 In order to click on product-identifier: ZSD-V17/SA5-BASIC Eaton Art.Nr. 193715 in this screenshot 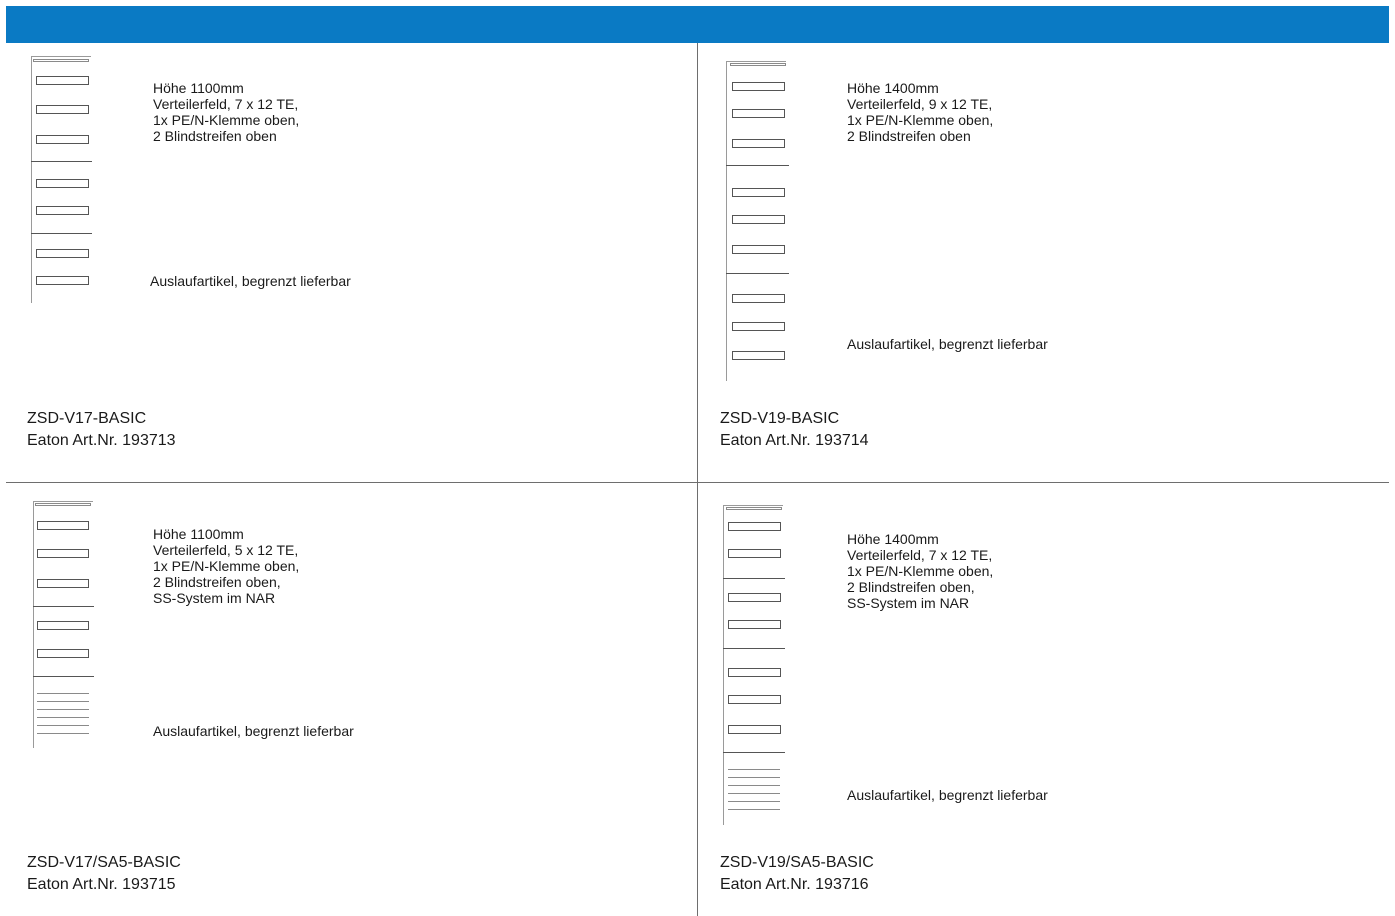, I will do `click(104, 874)`.